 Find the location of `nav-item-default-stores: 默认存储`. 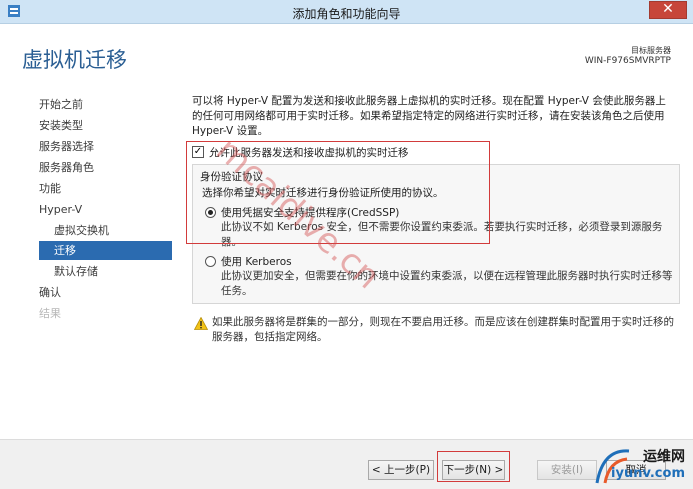

nav-item-default-stores: 默认存储 is located at coordinates (76, 271).